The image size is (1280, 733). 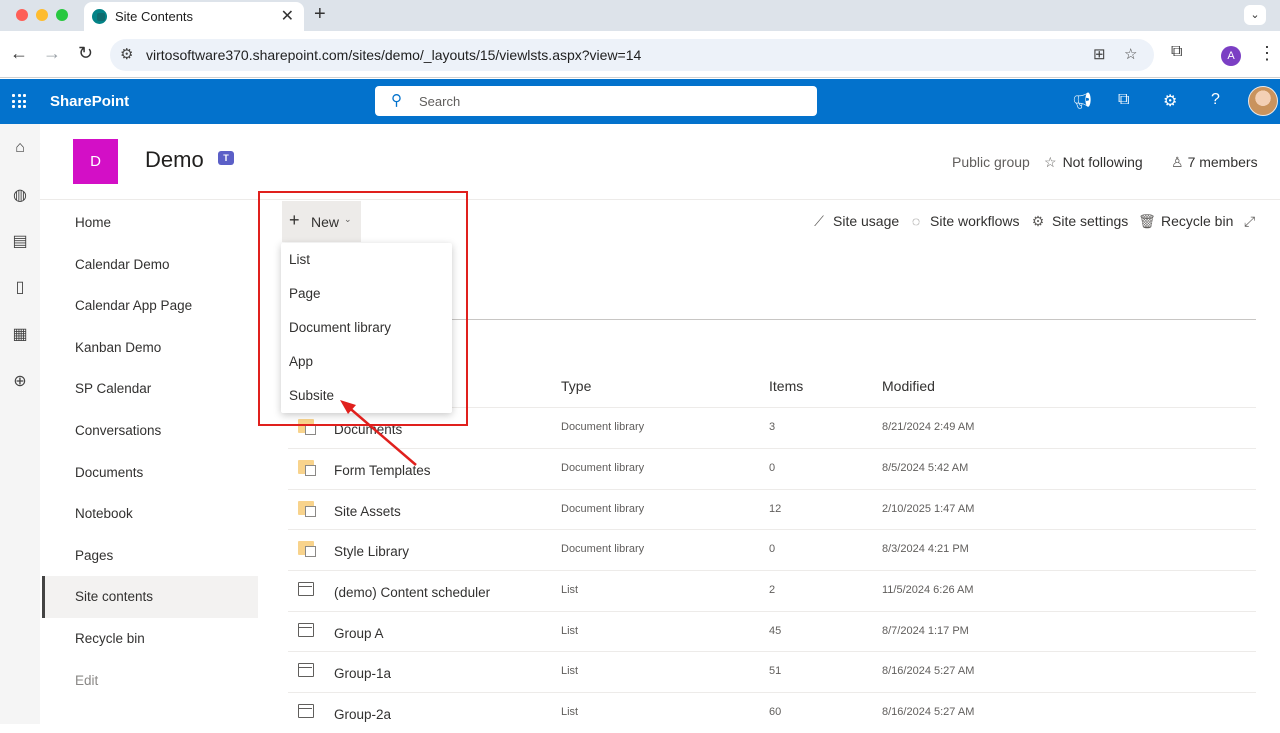 I want to click on row-items: 0, so click(x=772, y=468).